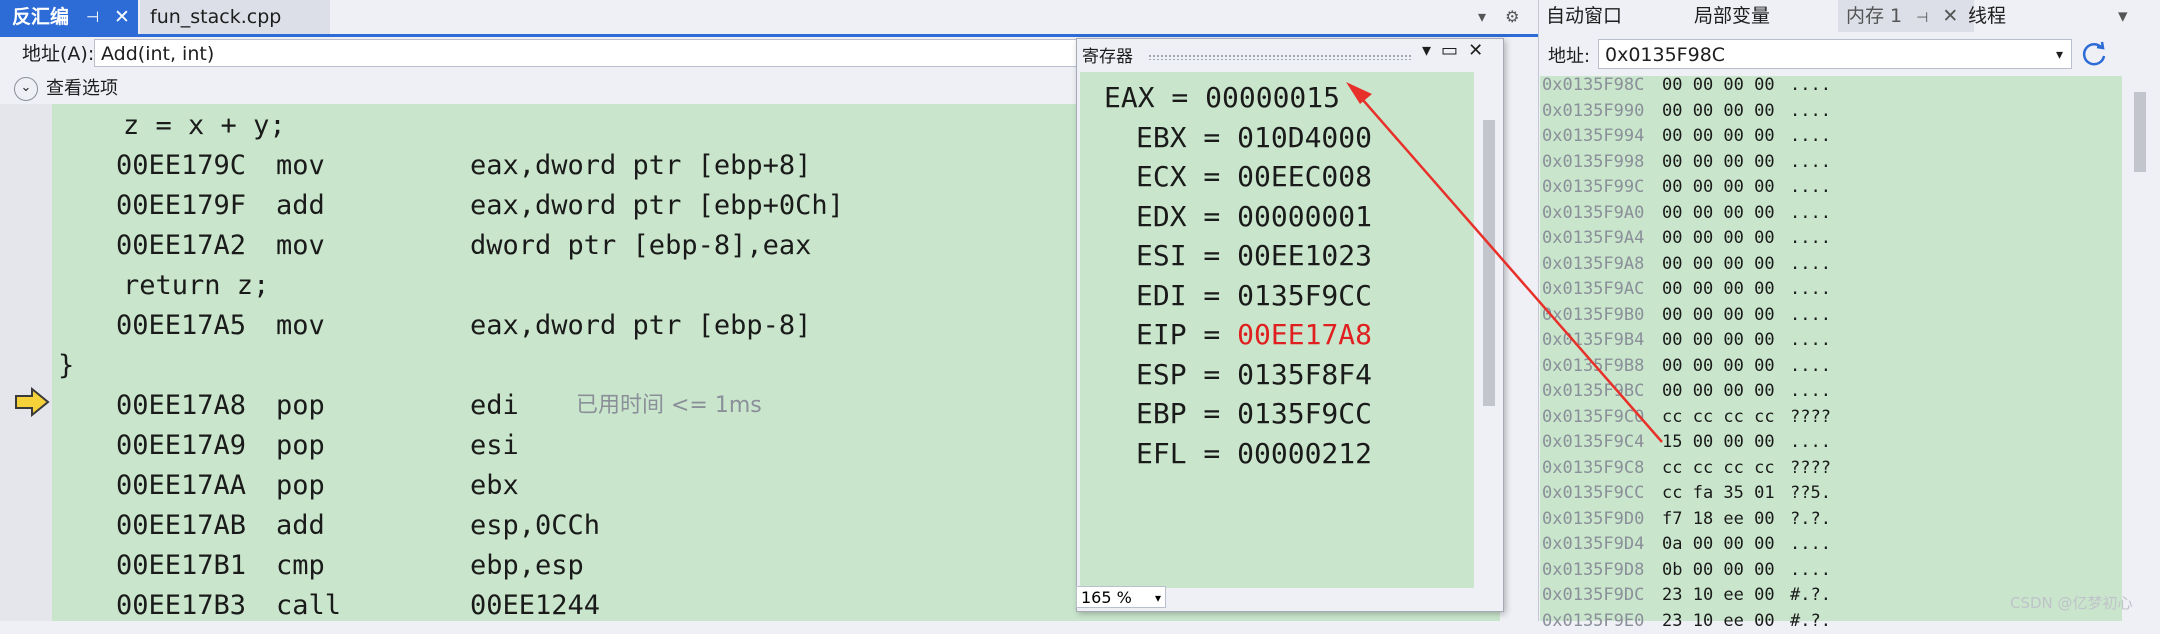 This screenshot has width=2160, height=634. Describe the element at coordinates (300, 405) in the screenshot. I see `instruction-op: pop` at that location.